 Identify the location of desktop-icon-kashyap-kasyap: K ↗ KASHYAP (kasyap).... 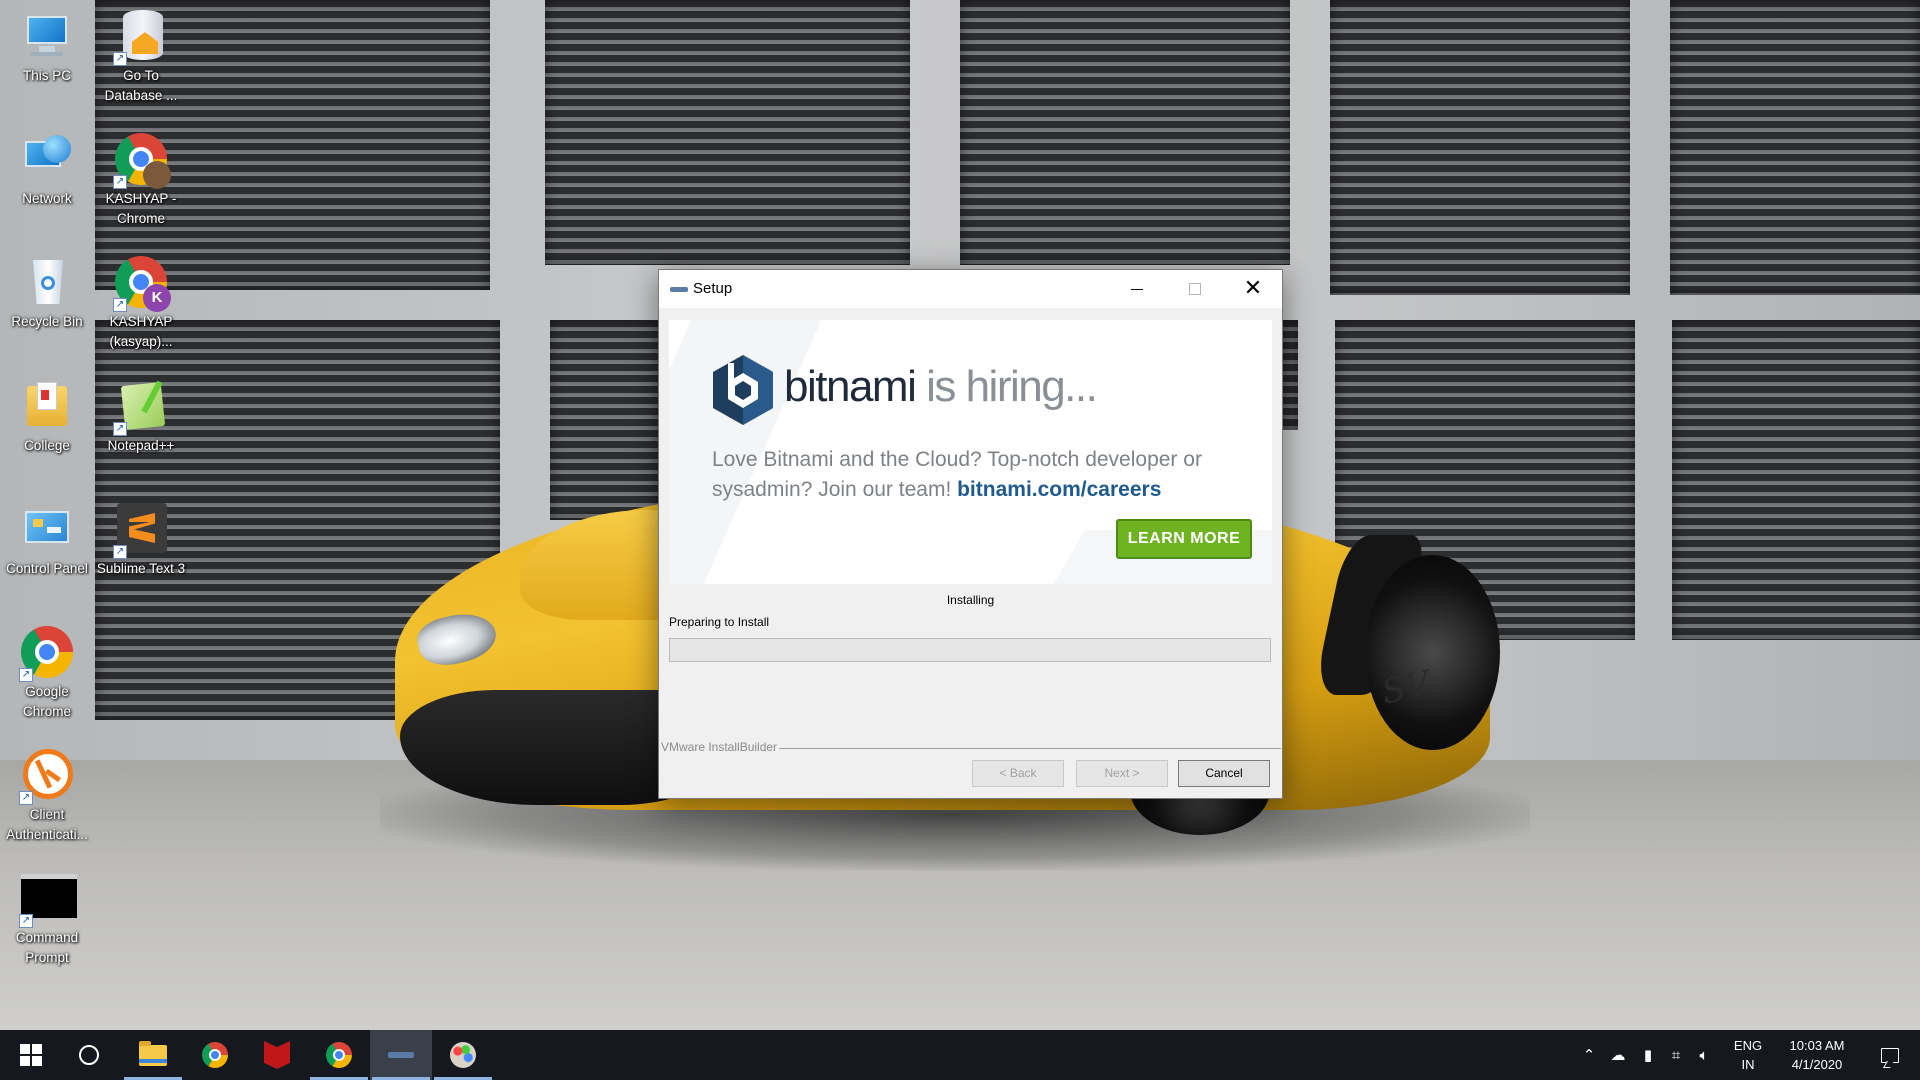
(141, 304).